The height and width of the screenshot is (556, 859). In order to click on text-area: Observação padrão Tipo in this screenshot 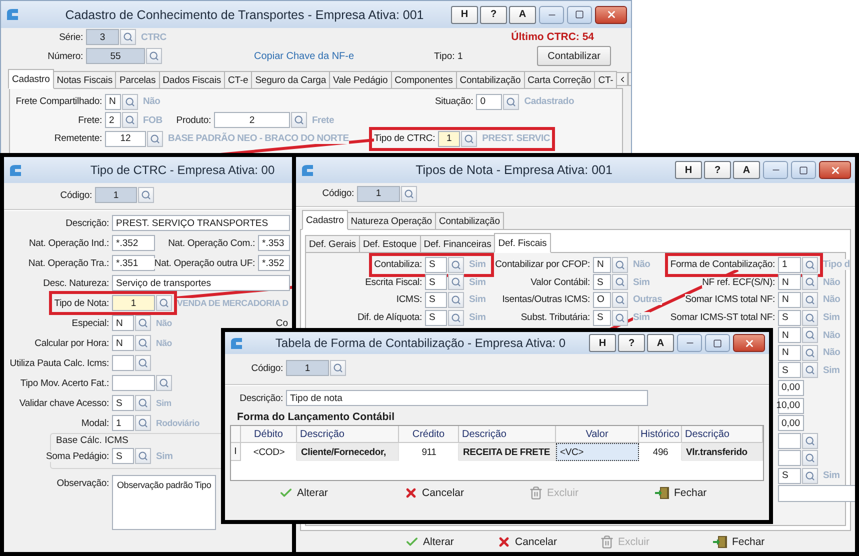, I will do `click(164, 502)`.